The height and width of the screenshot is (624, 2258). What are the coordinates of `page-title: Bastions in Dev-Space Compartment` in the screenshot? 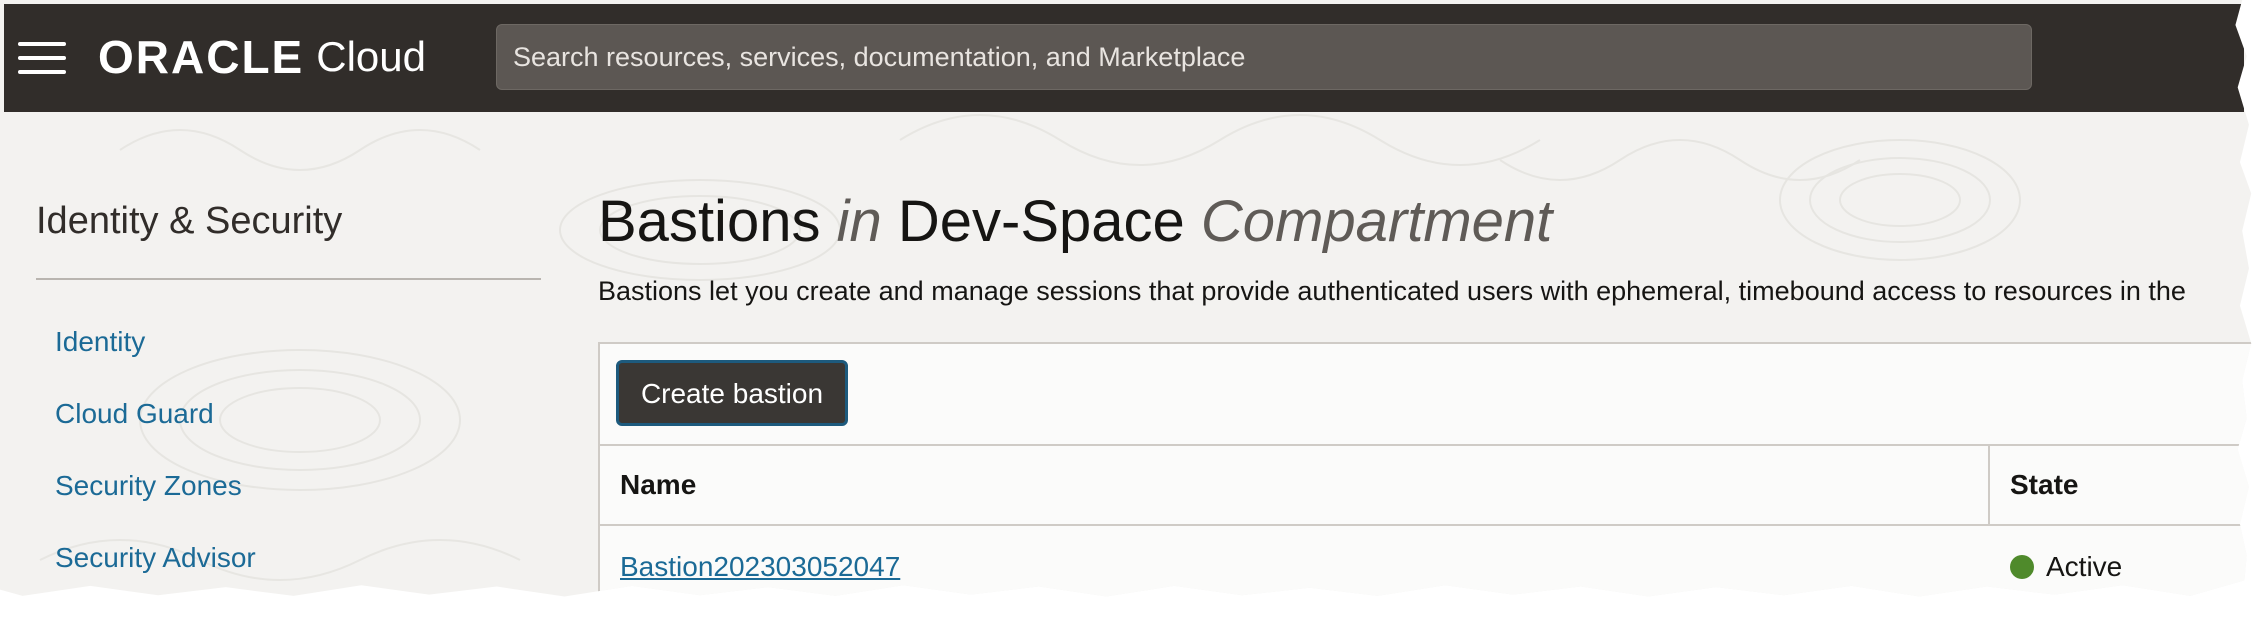 It's located at (1075, 221).